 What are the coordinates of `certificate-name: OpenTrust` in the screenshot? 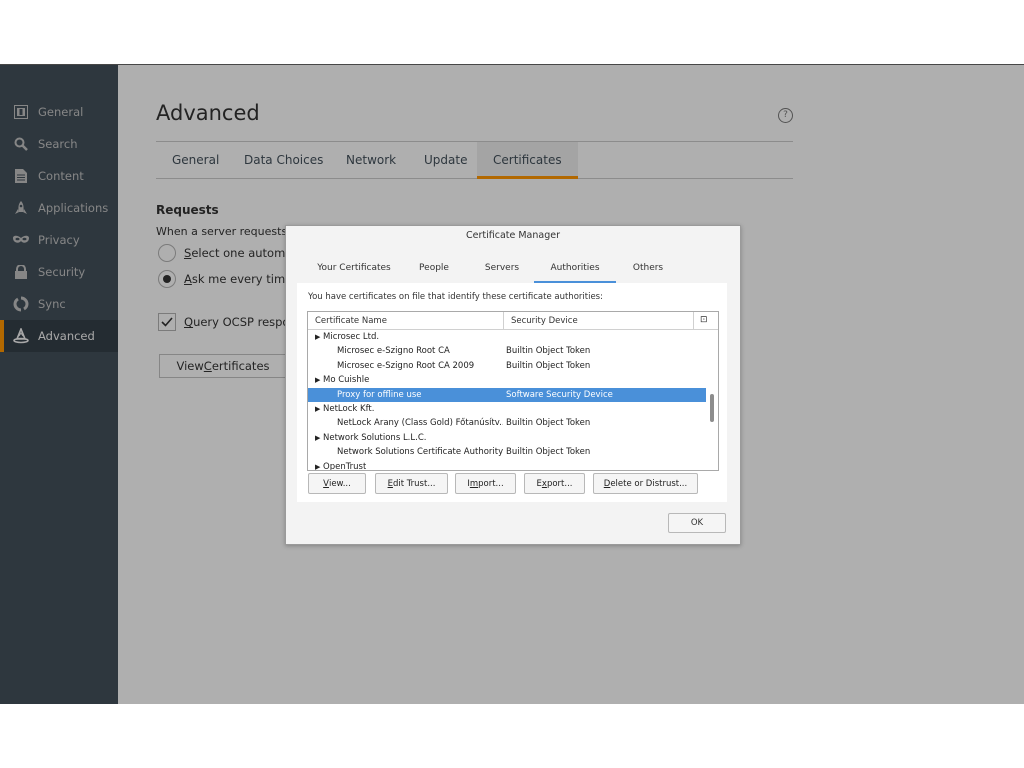 It's located at (345, 466).